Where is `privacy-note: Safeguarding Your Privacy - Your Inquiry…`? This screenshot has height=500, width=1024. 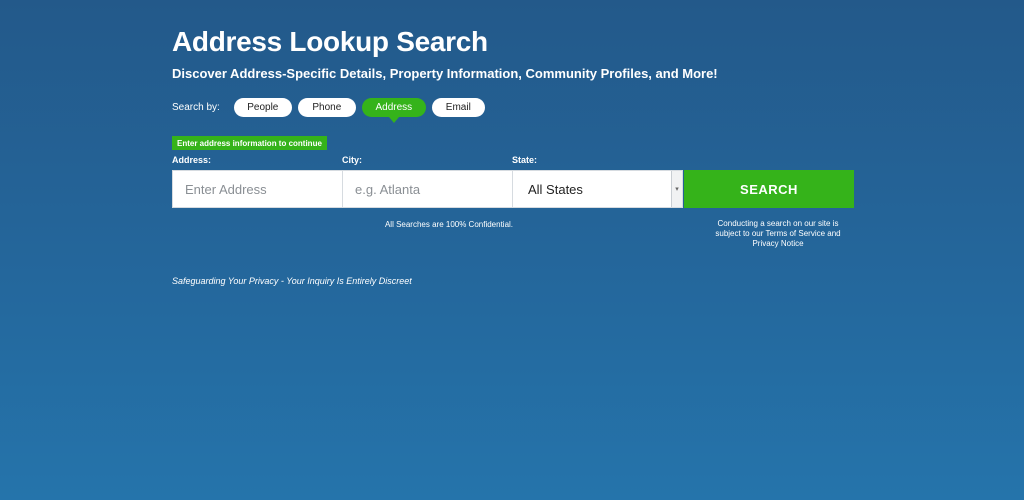
privacy-note: Safeguarding Your Privacy - Your Inquiry… is located at coordinates (292, 281).